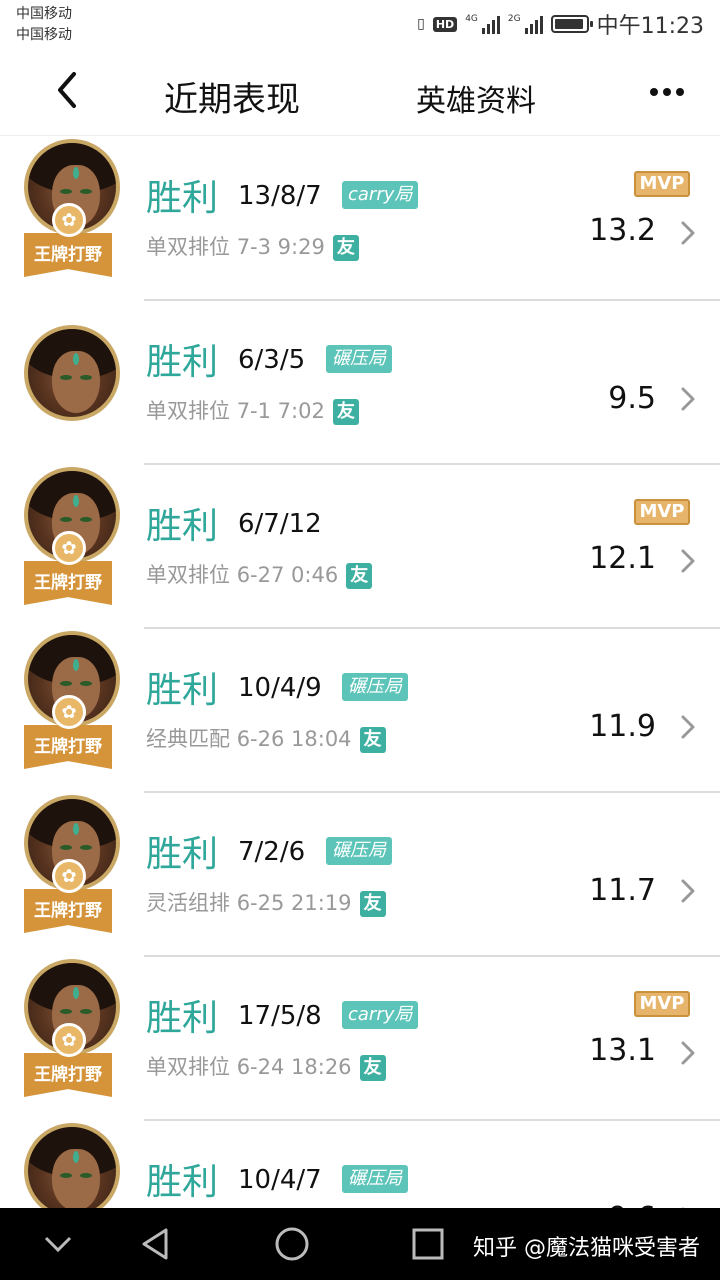 The image size is (720, 1280). What do you see at coordinates (287, 575) in the screenshot?
I see `match-time: 6-27 0:46` at bounding box center [287, 575].